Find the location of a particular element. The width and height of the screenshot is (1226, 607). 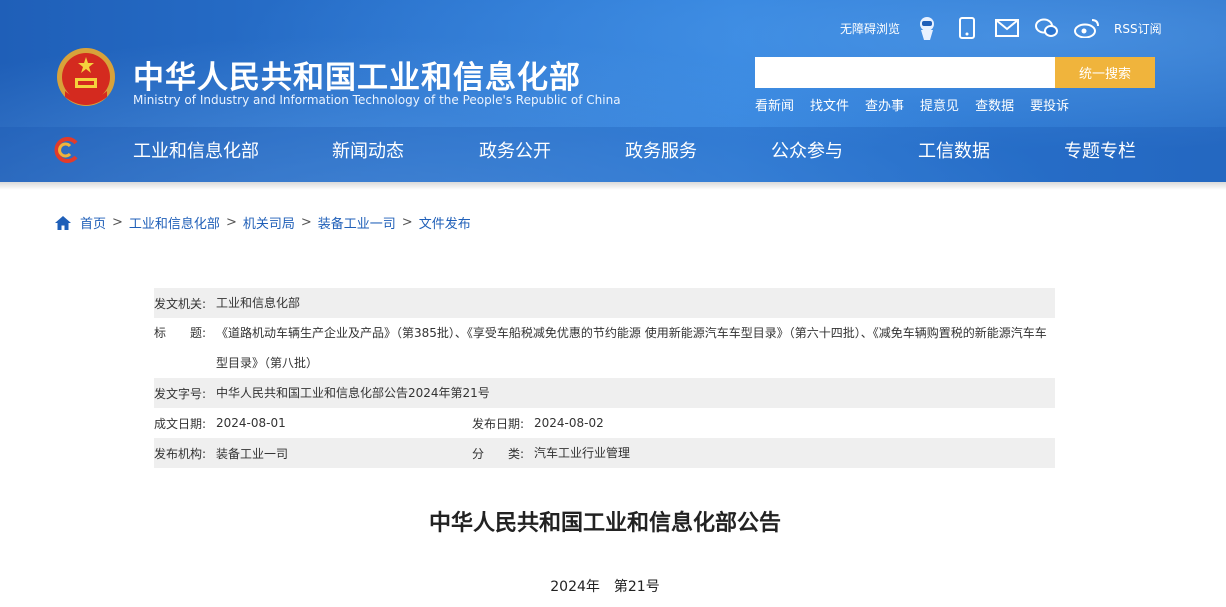

ministry-logo-icon is located at coordinates (66, 150).